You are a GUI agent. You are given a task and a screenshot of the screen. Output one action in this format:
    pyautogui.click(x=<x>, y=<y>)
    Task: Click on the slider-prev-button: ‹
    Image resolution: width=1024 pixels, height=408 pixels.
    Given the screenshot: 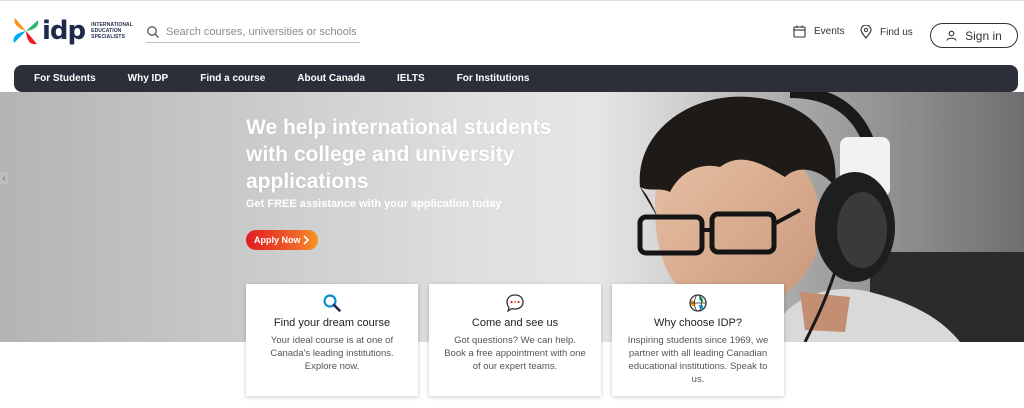 What is the action you would take?
    pyautogui.click(x=4, y=178)
    